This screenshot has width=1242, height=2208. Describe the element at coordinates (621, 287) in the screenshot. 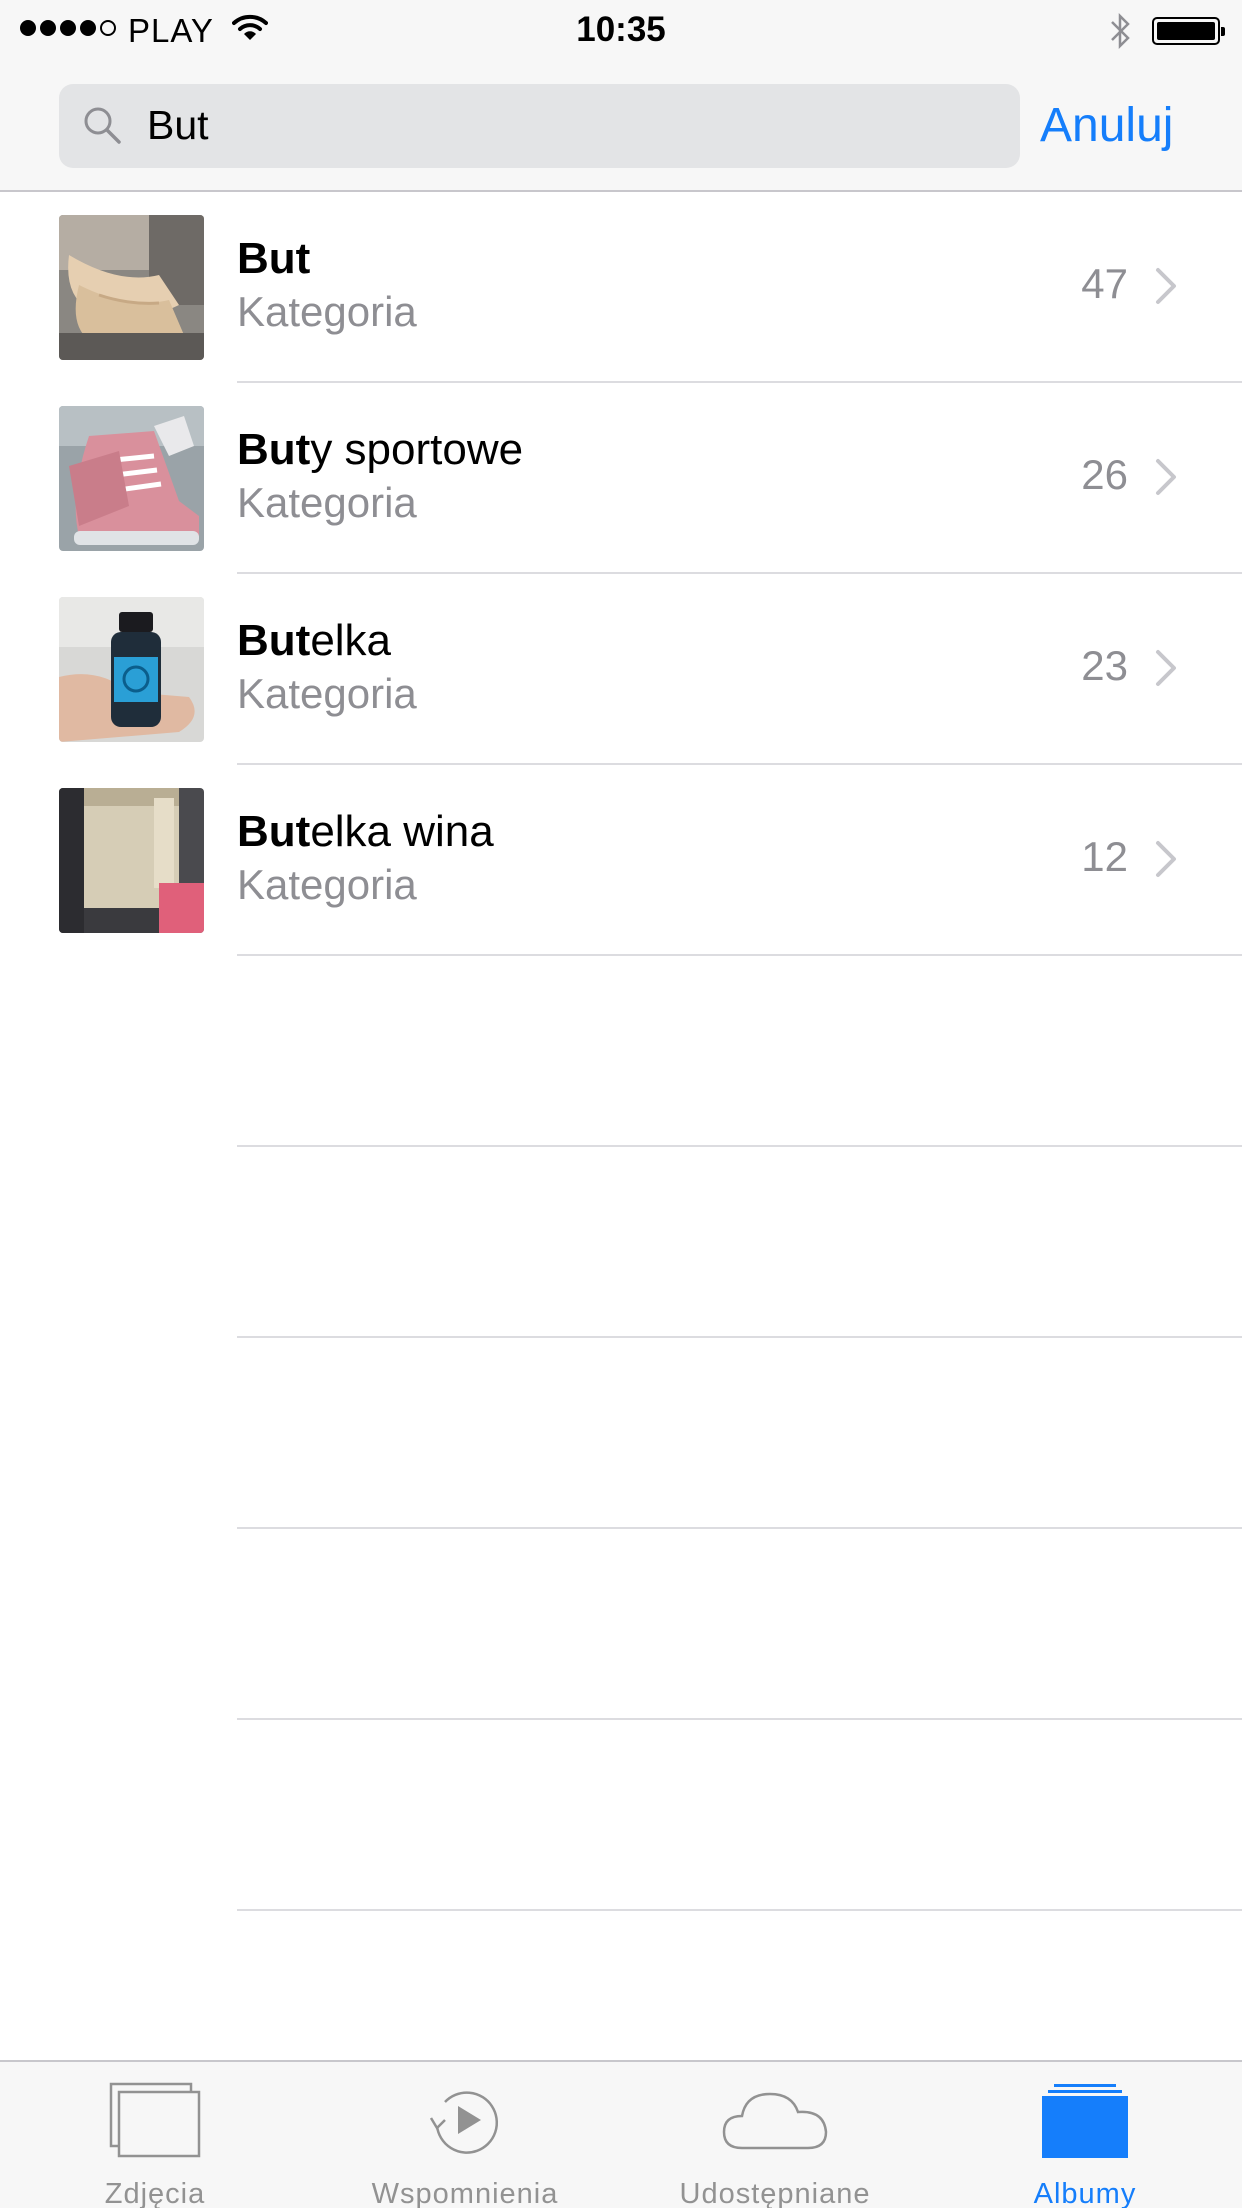

I see `result-row-but: But Kategoria 47` at that location.